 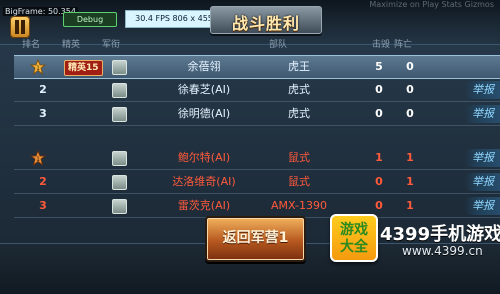 I want to click on fps-readout: 30.4 FPS 806 x 455, so click(x=174, y=19).